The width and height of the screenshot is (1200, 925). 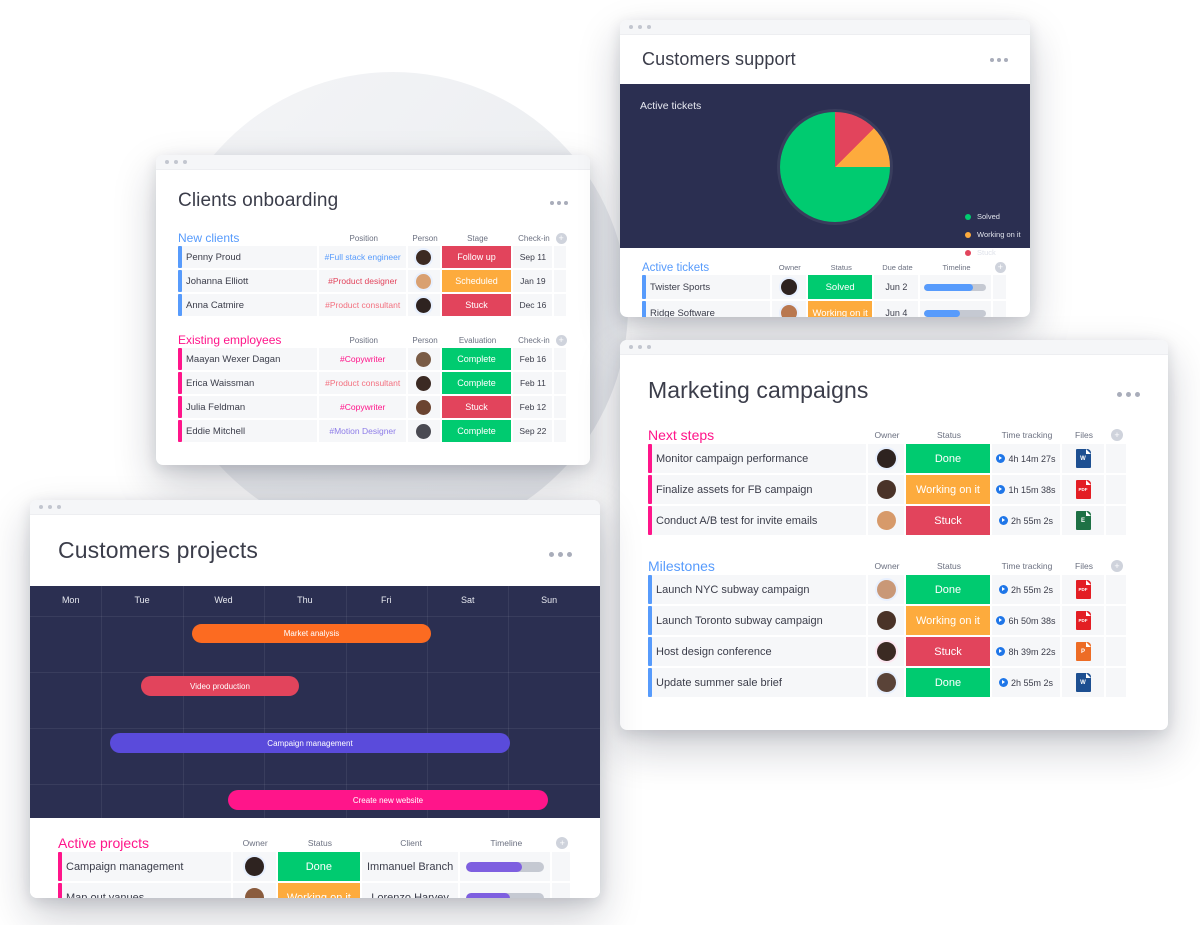 I want to click on cell-time-tracking: 6h 50m 38s, so click(x=1027, y=620).